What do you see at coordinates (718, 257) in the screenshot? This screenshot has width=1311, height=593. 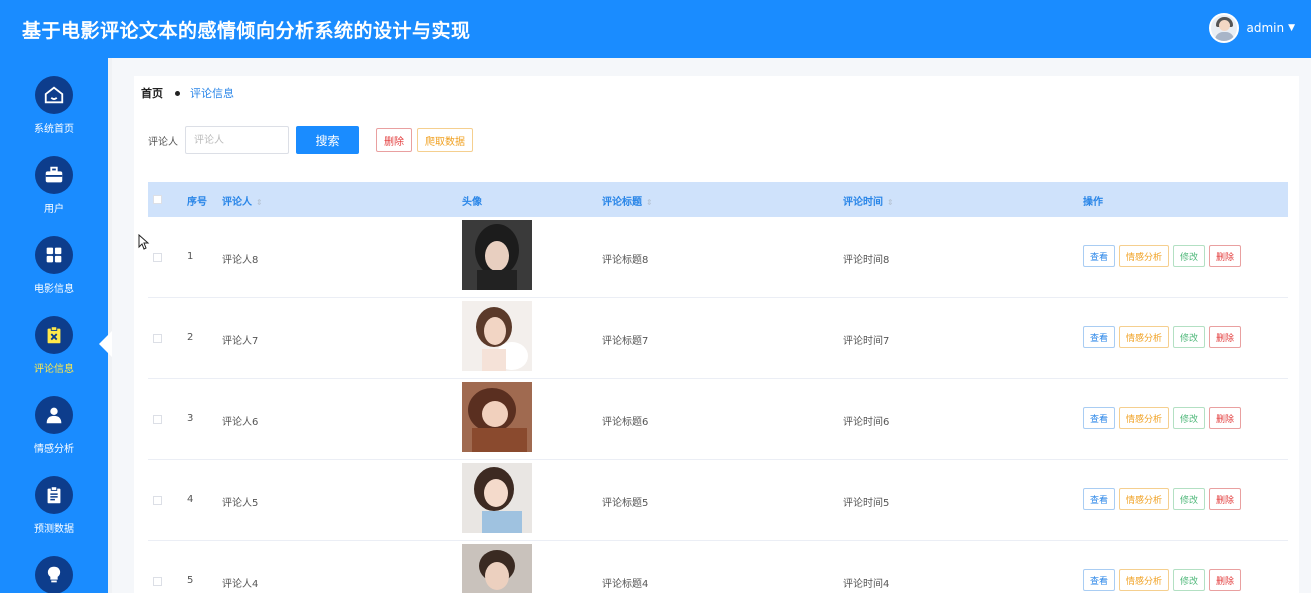 I see `table-row: 1 评论人8 评论标题8 评论时间8 查看 情感分析 修改 删除` at bounding box center [718, 257].